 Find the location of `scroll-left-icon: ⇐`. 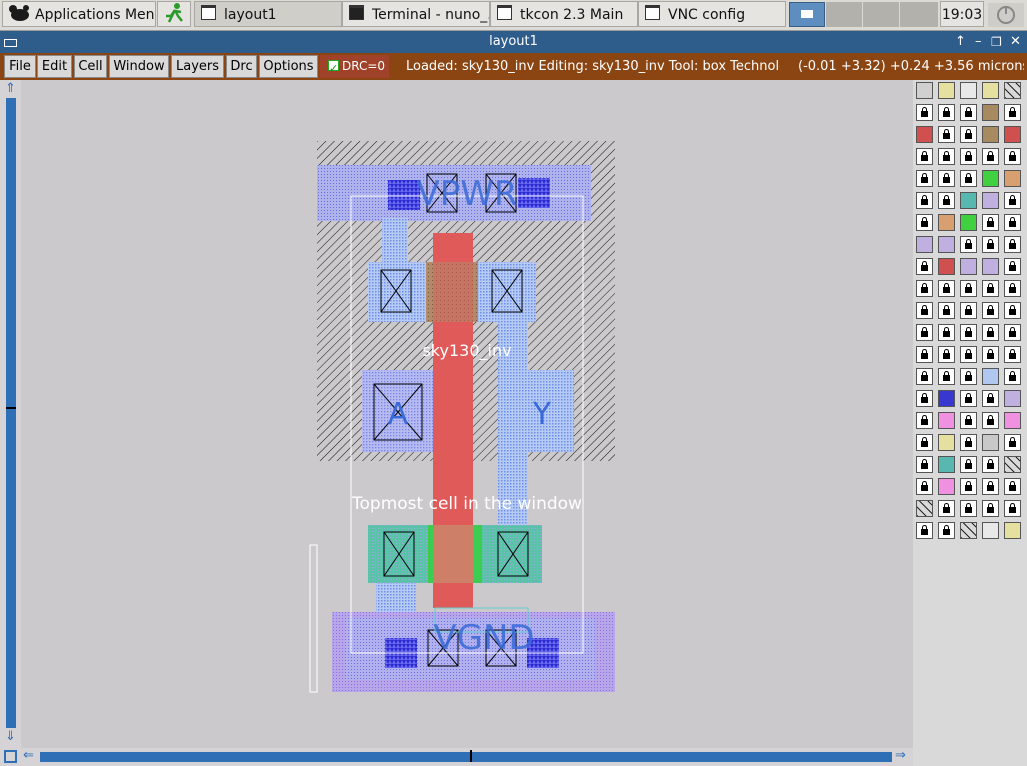

scroll-left-icon: ⇐ is located at coordinates (28, 755).